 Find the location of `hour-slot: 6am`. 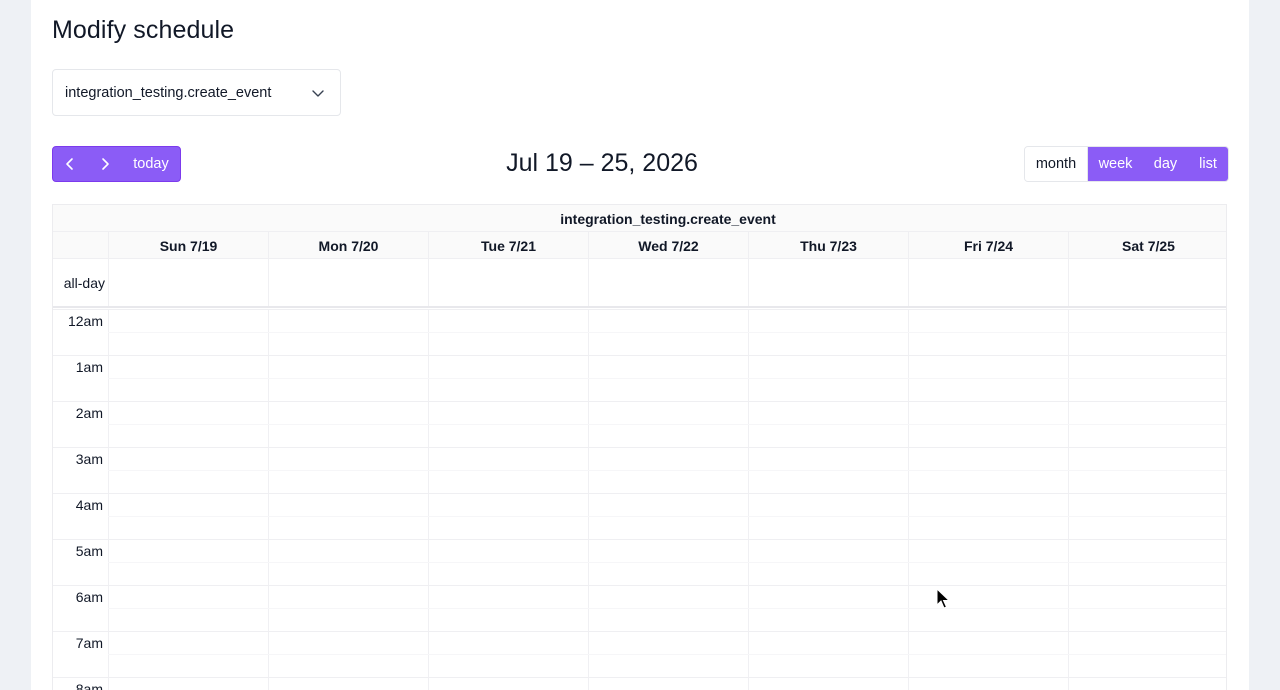

hour-slot: 6am is located at coordinates (639, 608).